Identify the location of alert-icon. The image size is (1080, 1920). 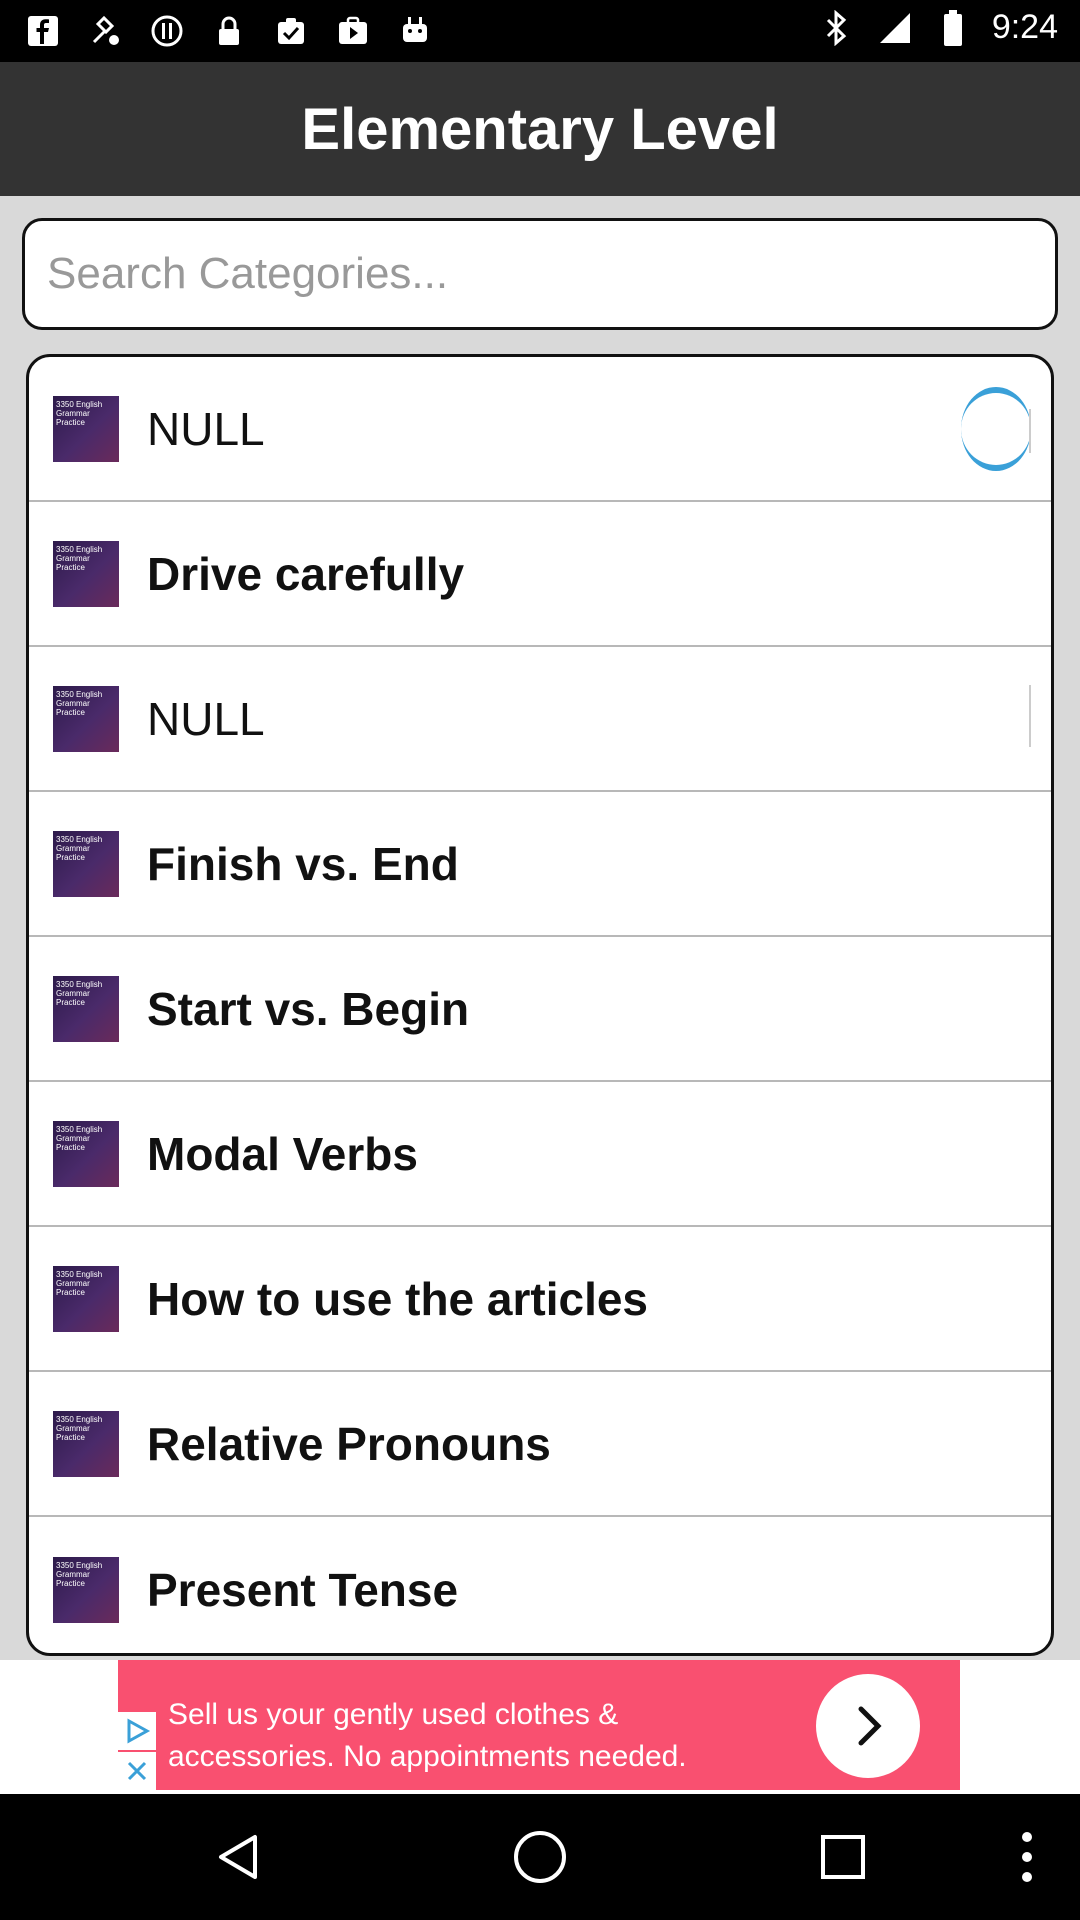
(167, 31).